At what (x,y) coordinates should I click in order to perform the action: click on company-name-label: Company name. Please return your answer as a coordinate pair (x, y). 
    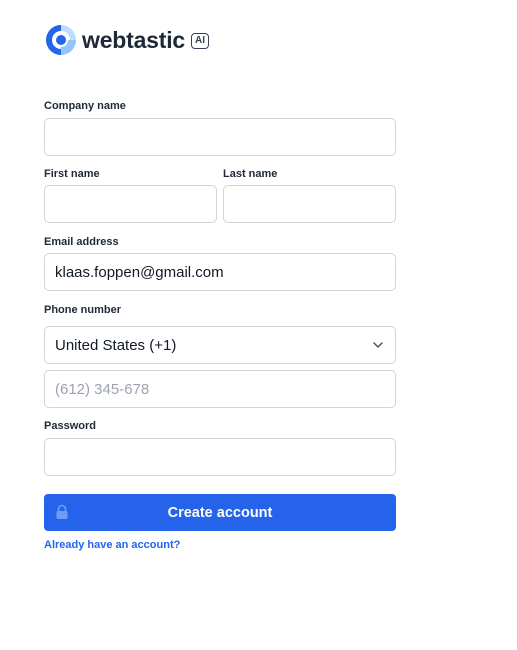
    Looking at the image, I should click on (85, 106).